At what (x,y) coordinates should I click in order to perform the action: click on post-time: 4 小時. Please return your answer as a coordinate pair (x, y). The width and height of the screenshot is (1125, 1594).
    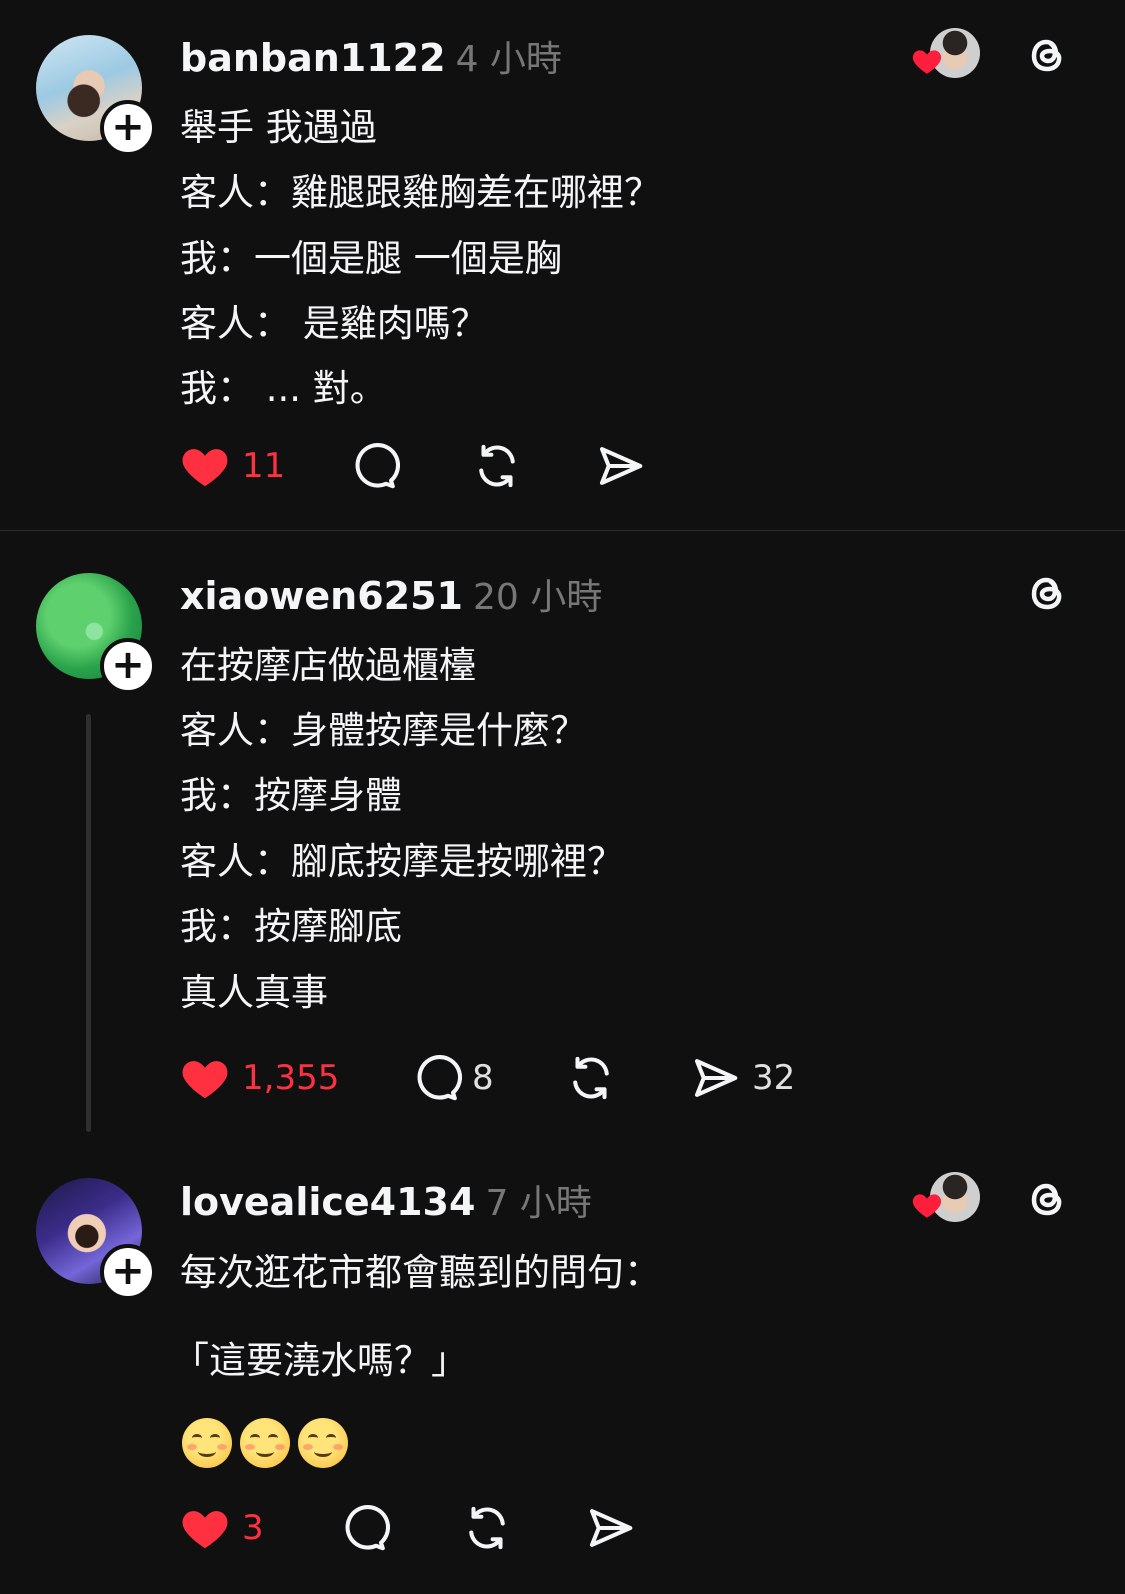
    Looking at the image, I should click on (508, 59).